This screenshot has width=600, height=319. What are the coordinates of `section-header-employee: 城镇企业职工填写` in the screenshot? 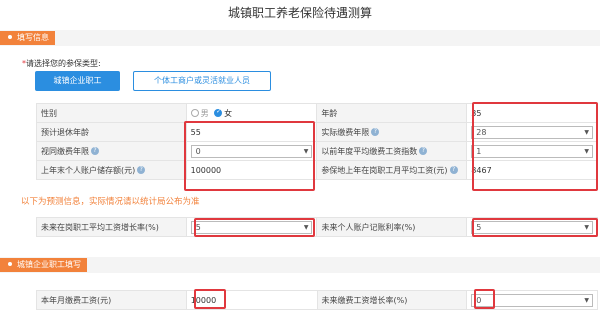 It's located at (300, 265).